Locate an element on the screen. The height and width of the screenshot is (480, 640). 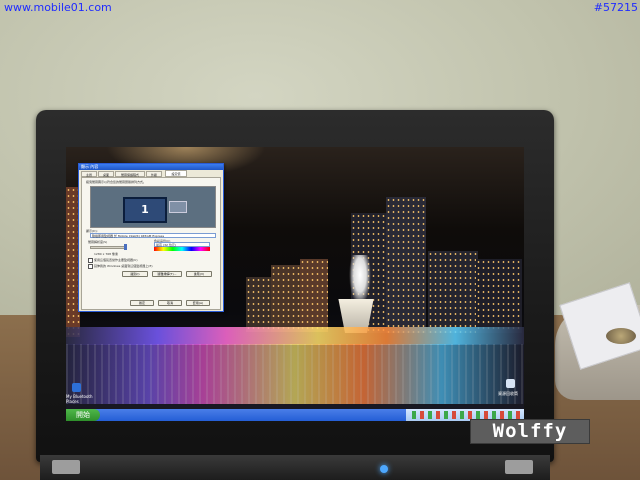
color-palette-preview is located at coordinates (182, 249).